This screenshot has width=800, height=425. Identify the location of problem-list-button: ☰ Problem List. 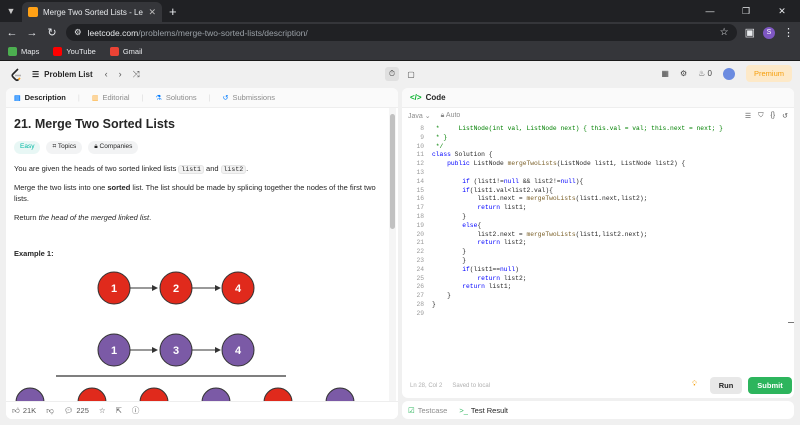
(62, 74).